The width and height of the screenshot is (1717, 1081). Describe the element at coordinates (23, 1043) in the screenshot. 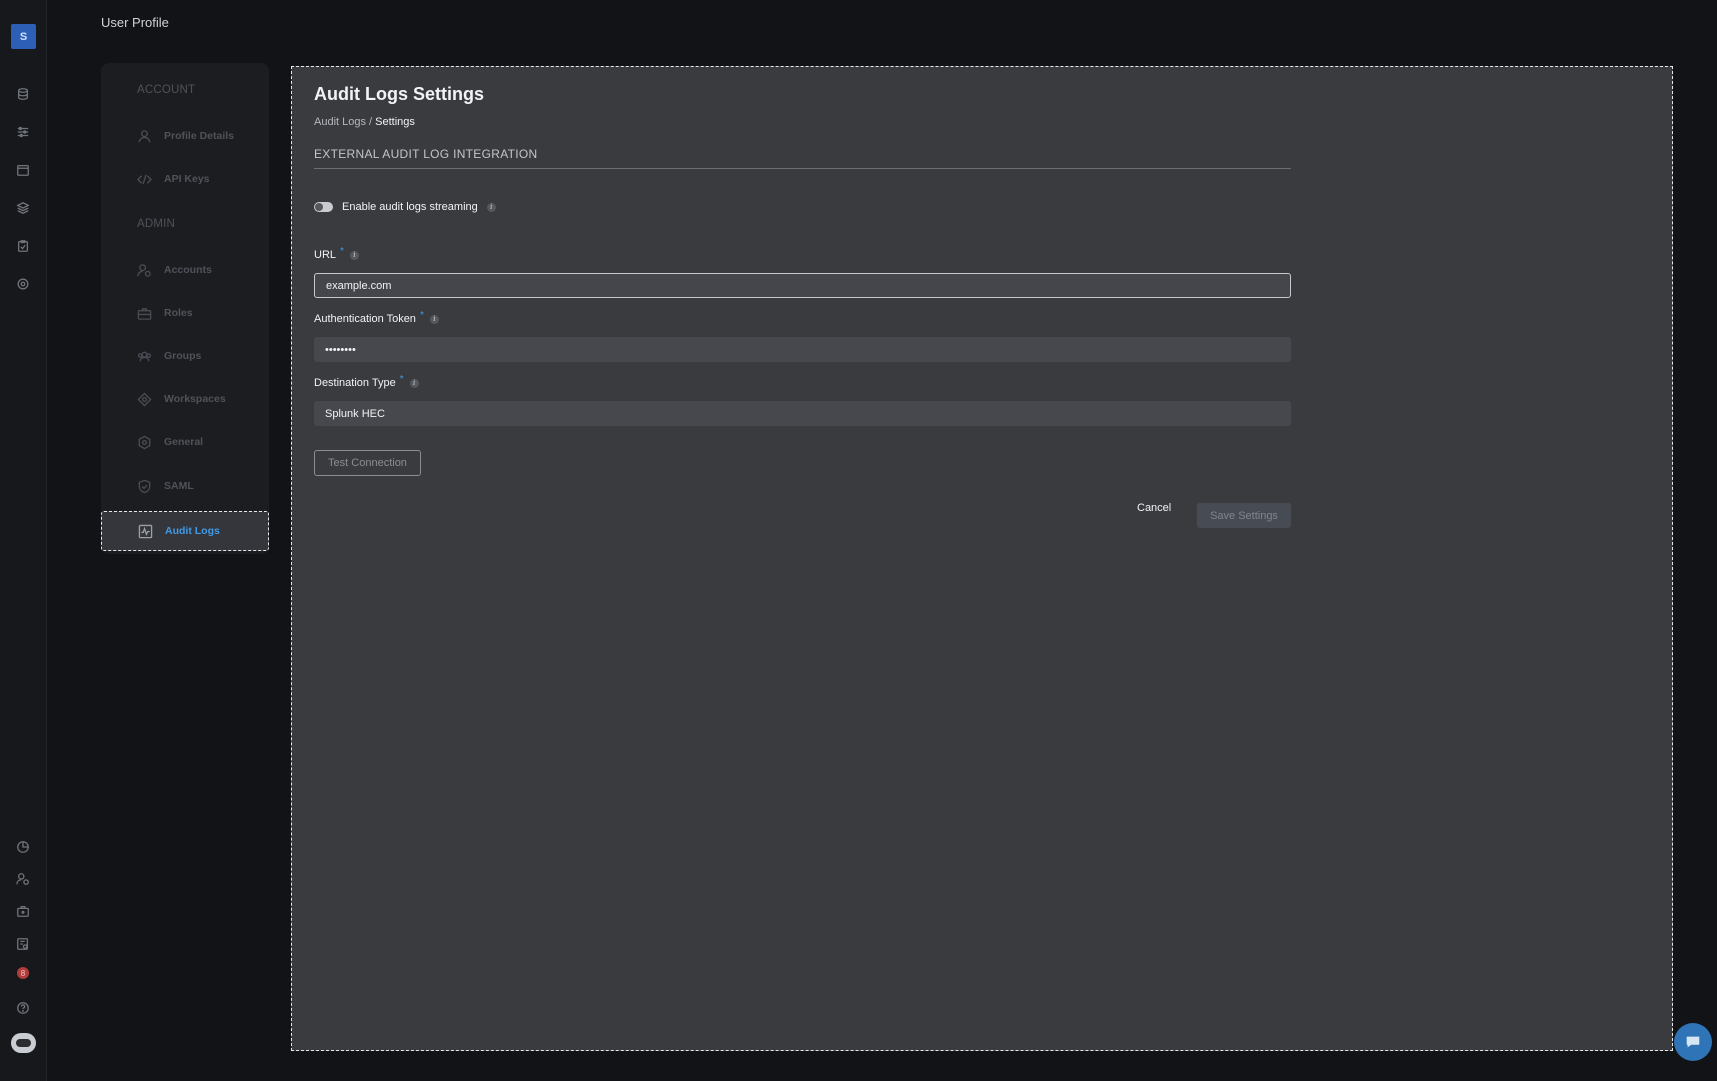

I see `assistant-icon` at that location.